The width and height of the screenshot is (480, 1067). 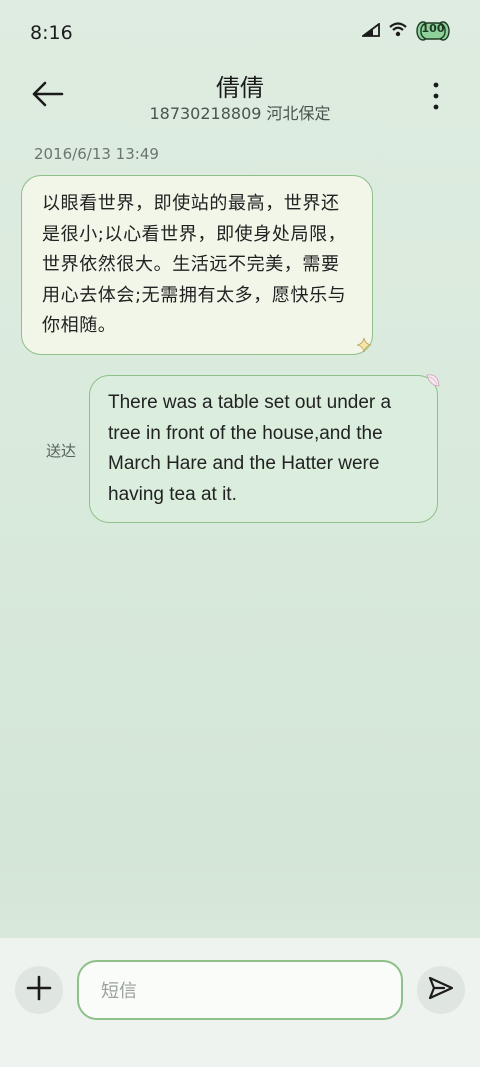 I want to click on status-time: 8:16, so click(x=51, y=33).